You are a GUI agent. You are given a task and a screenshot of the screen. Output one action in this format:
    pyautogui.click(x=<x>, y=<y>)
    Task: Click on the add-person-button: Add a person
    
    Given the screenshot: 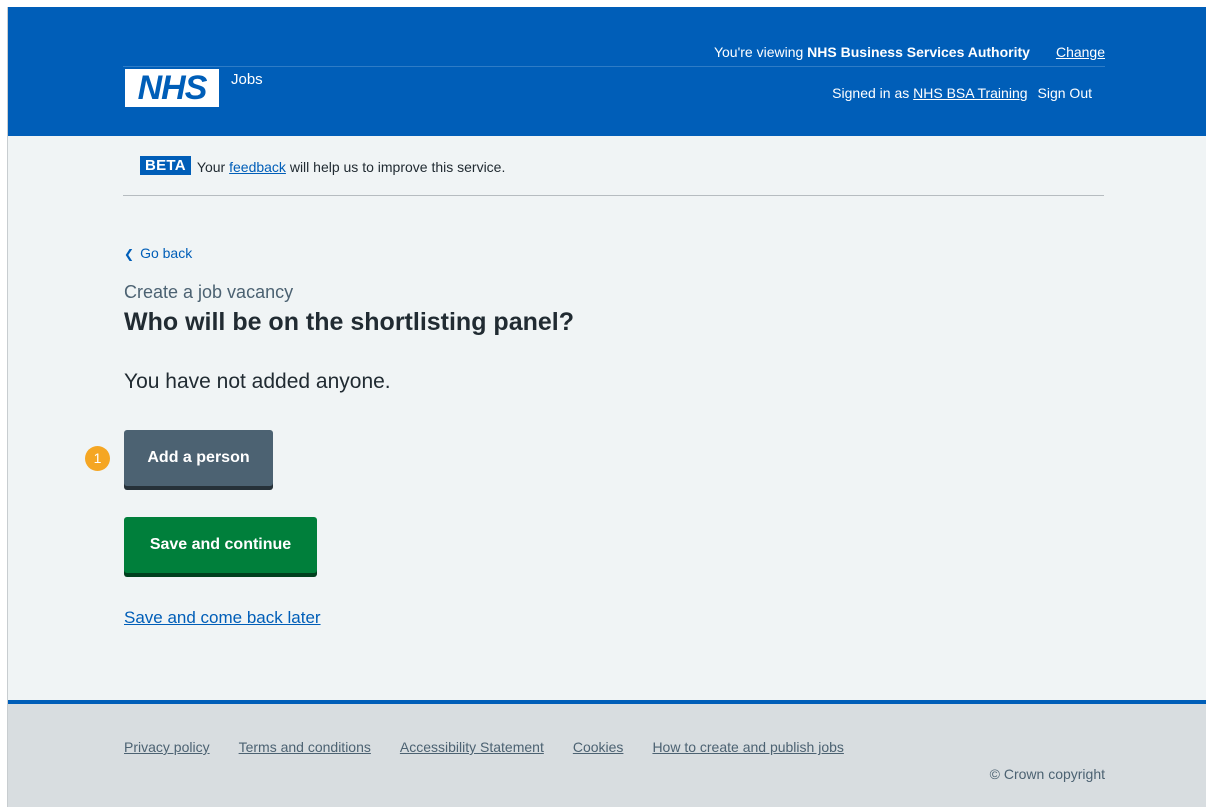 What is the action you would take?
    pyautogui.click(x=198, y=458)
    